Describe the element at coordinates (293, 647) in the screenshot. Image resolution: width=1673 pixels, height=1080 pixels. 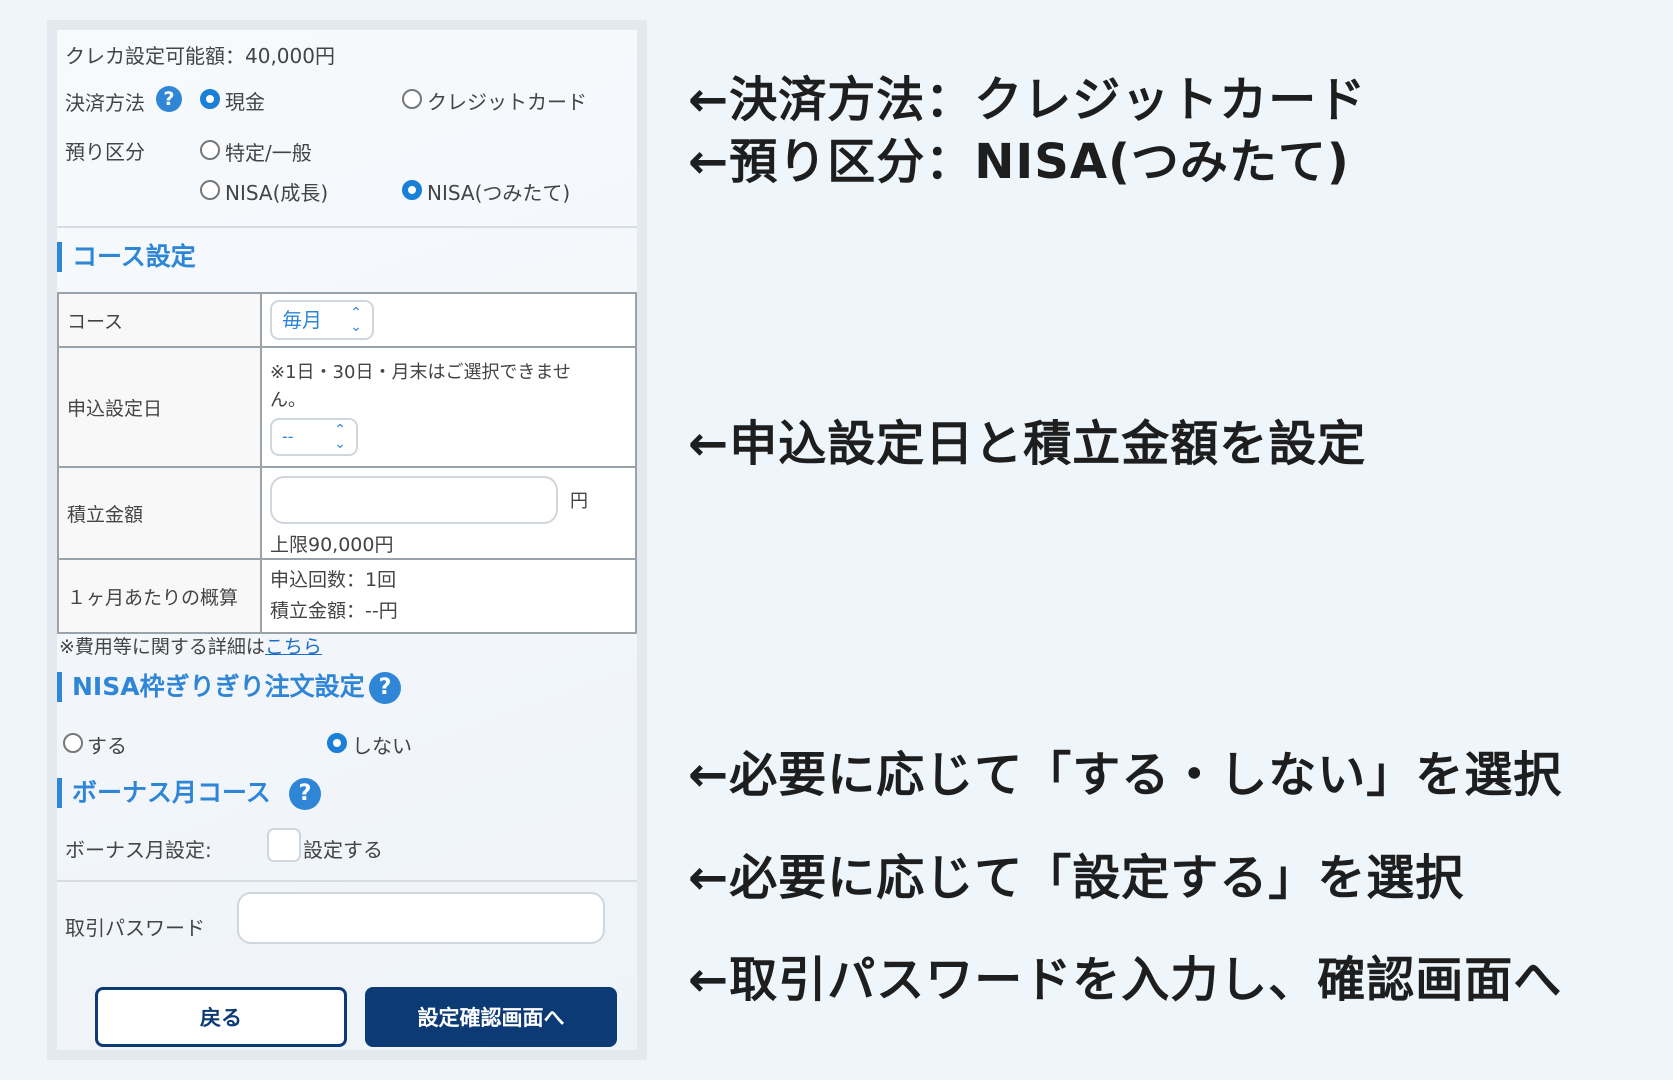
I see `fee-details-link: こちら` at that location.